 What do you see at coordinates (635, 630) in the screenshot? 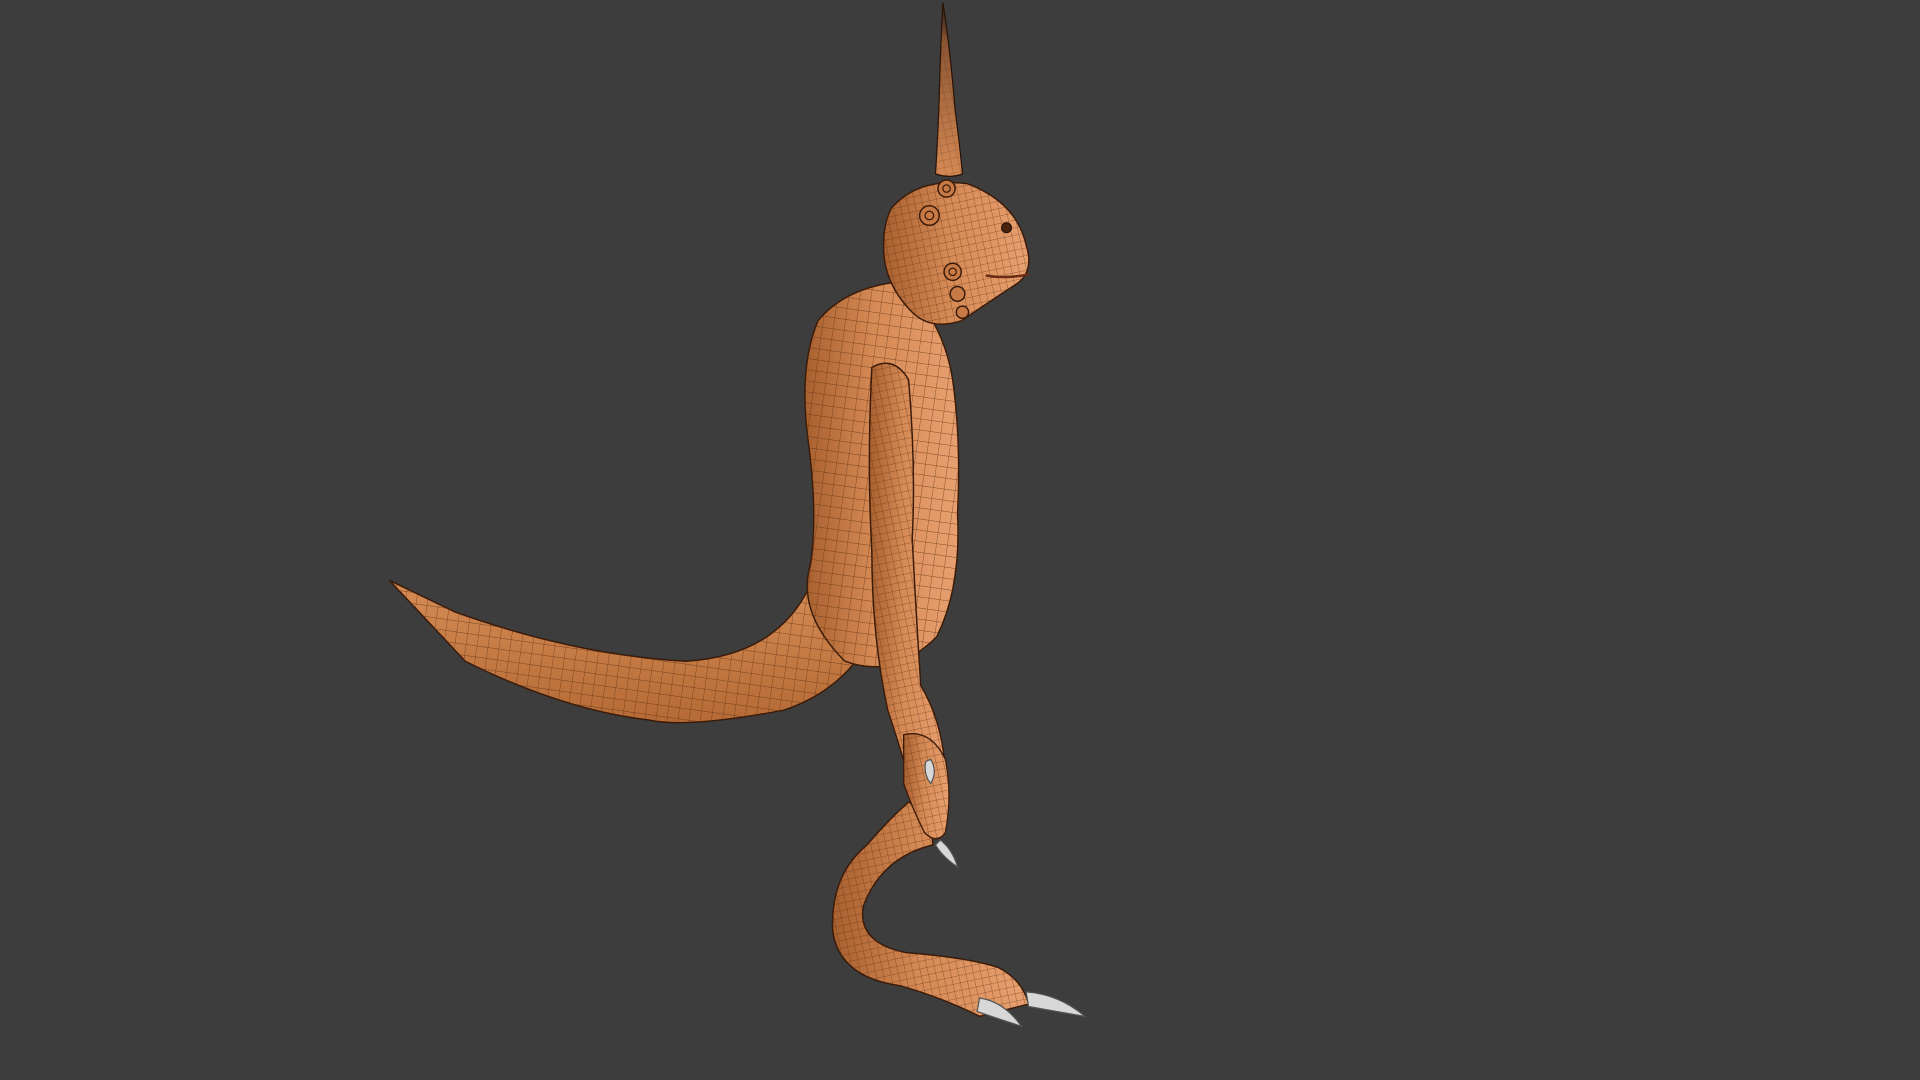
I see `tail-mesh` at bounding box center [635, 630].